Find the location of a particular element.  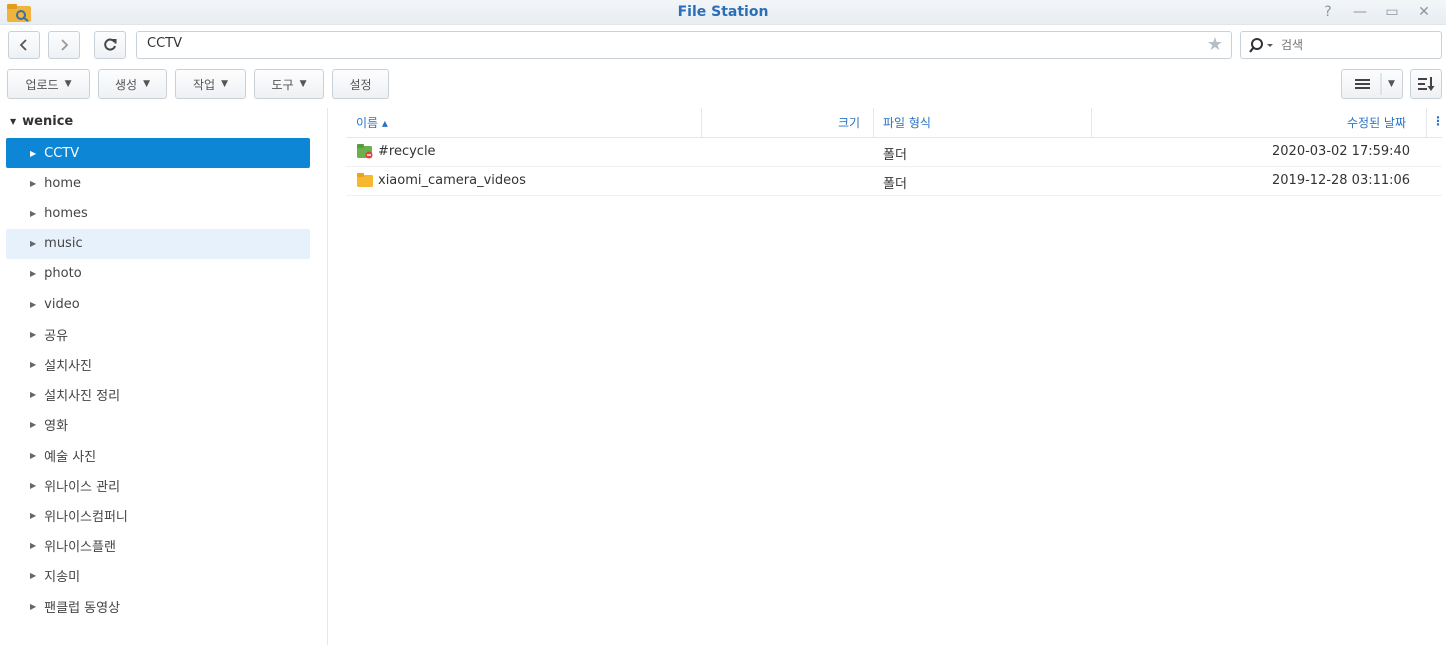

maximize-button: ▭ is located at coordinates (1392, 12).